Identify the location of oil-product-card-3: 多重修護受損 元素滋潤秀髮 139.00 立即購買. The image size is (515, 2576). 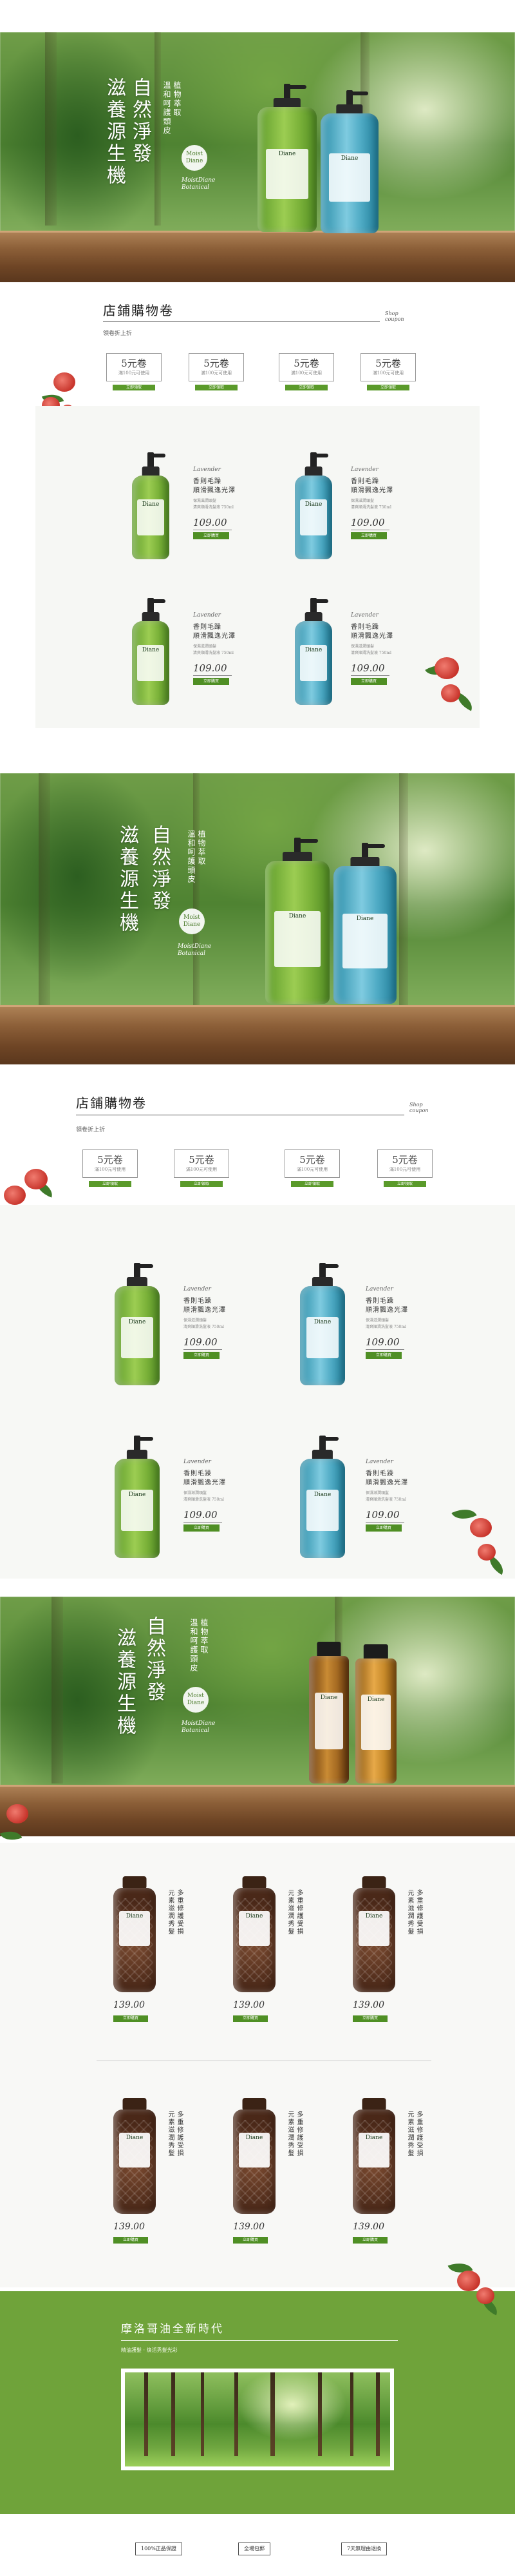
(393, 1963).